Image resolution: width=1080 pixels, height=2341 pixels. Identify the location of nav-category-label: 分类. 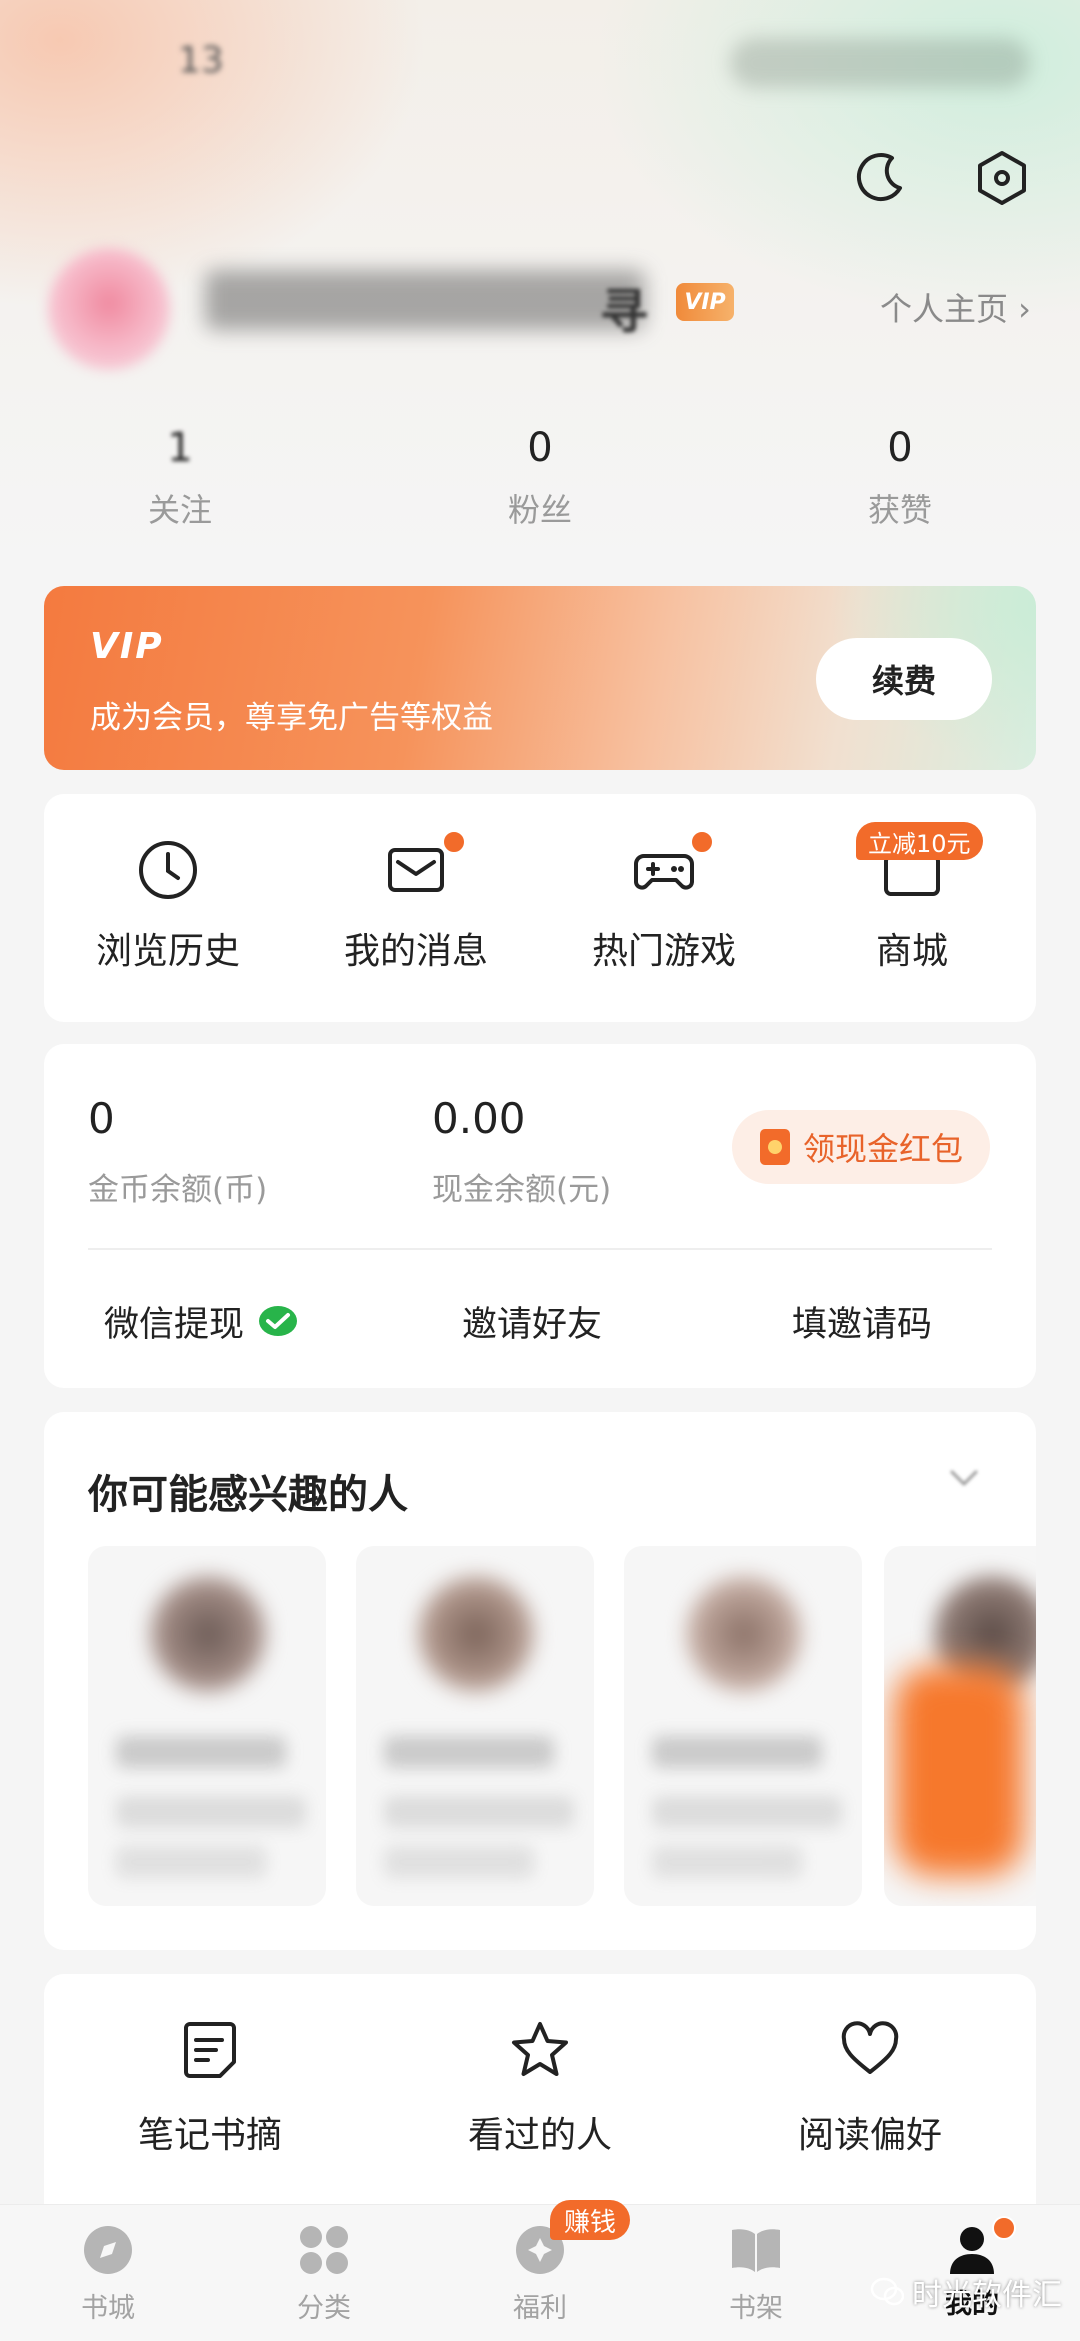
(324, 2308).